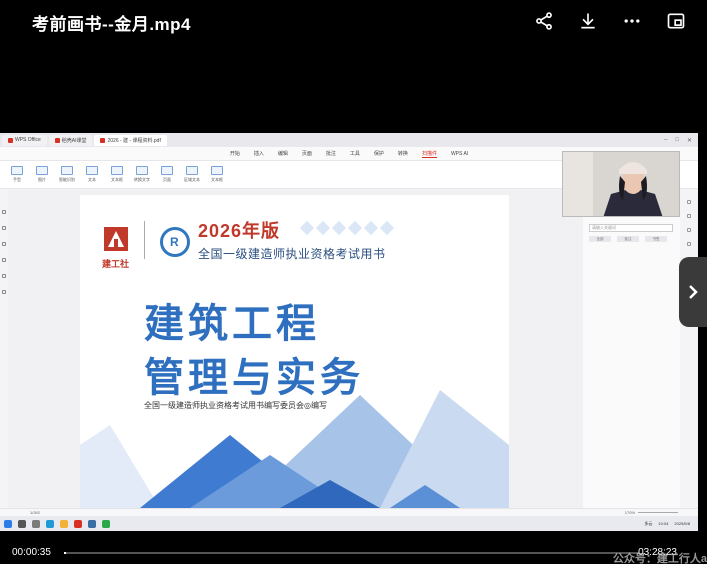  I want to click on tool-page: 页面, so click(167, 175).